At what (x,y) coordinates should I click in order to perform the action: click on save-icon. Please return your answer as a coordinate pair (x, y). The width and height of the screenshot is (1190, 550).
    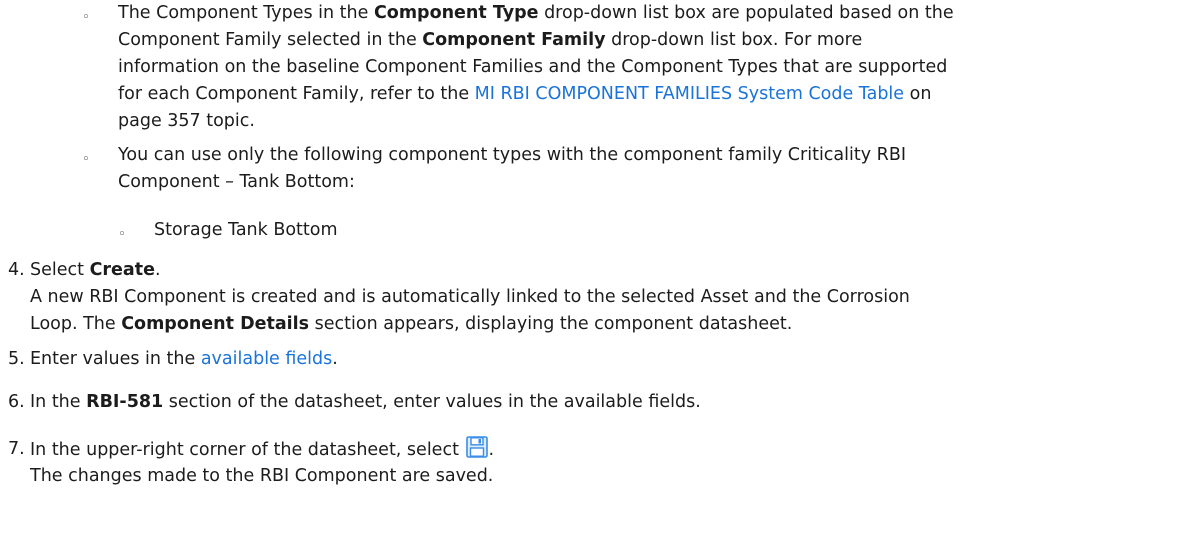
    Looking at the image, I should click on (476, 447).